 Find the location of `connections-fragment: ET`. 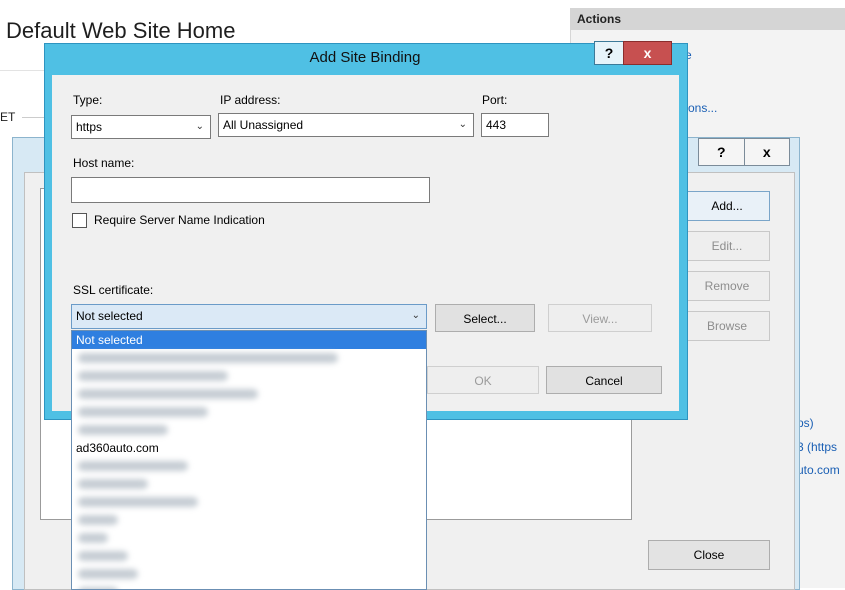

connections-fragment: ET is located at coordinates (8, 117).